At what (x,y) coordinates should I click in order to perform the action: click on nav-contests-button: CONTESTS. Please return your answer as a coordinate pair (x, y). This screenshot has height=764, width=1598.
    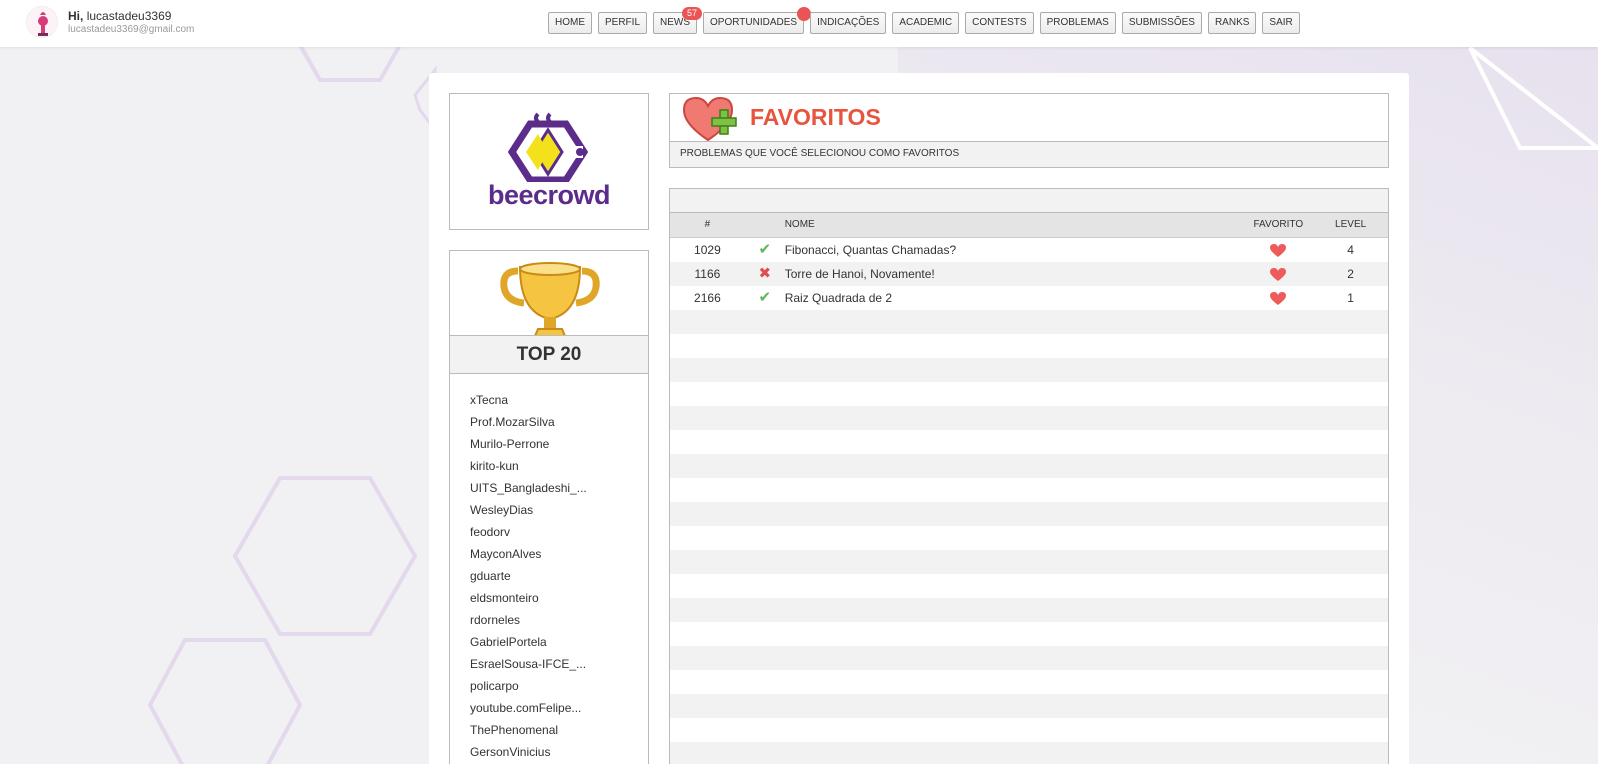
    Looking at the image, I should click on (999, 23).